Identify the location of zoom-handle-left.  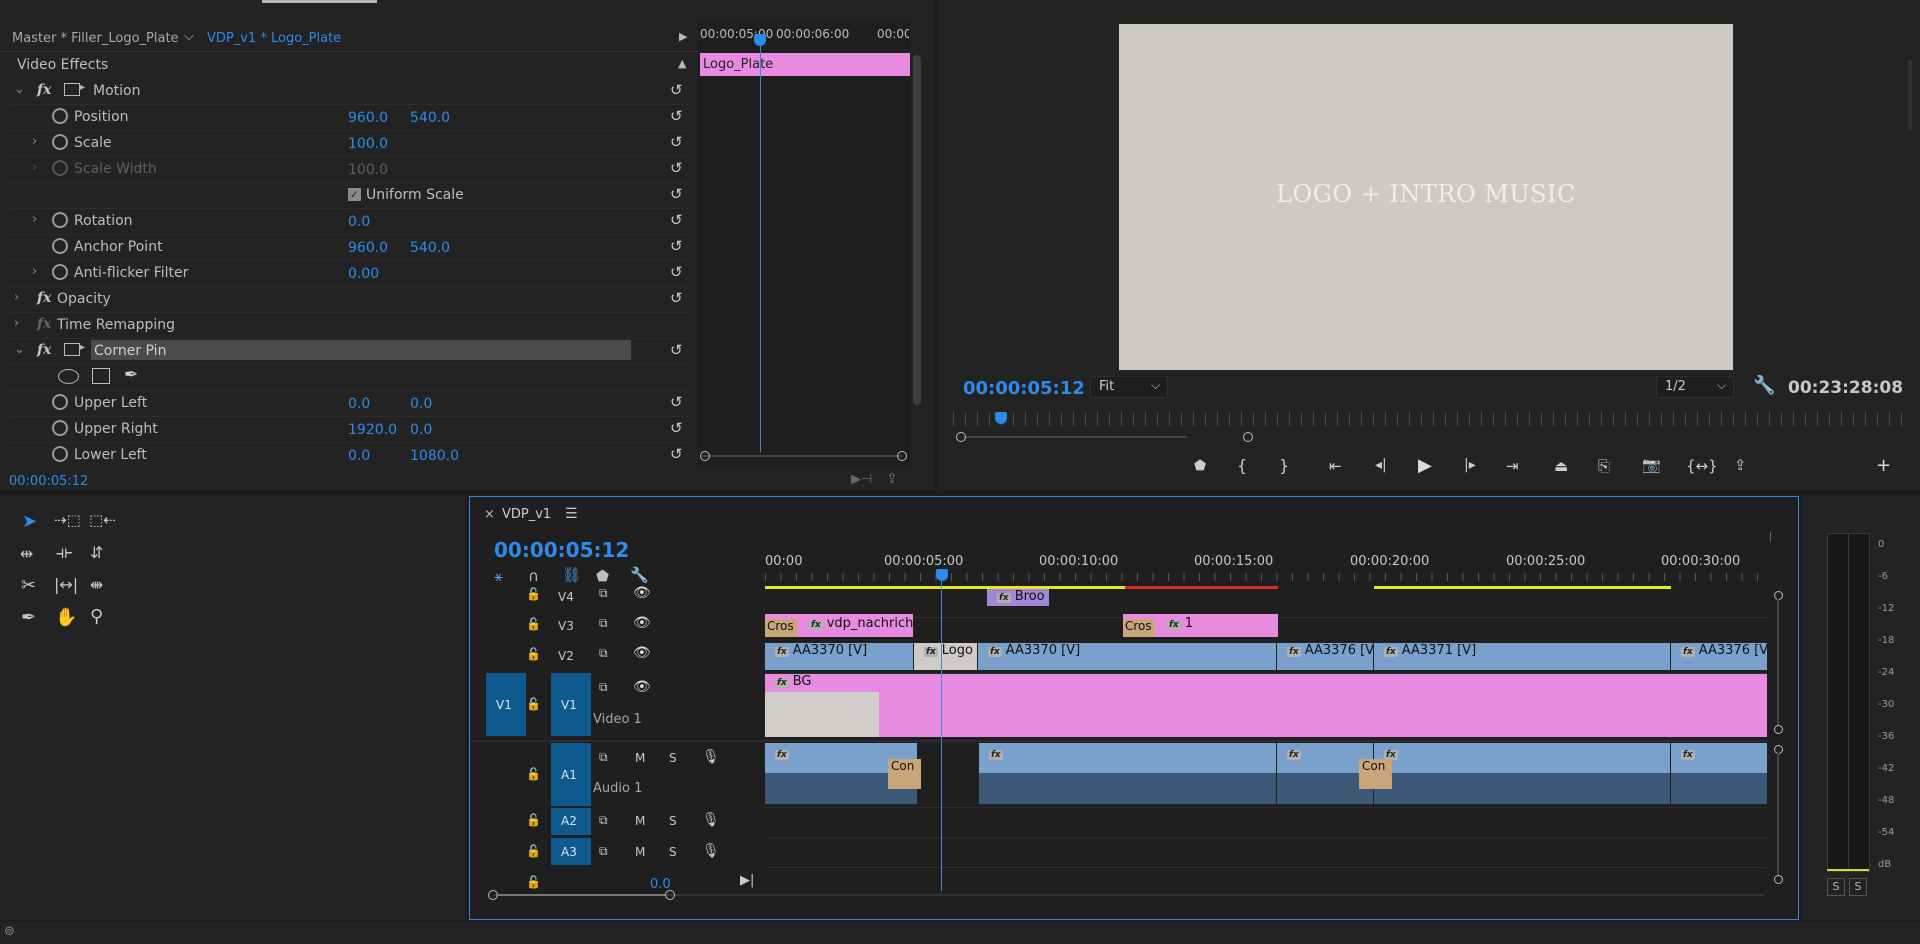
(705, 456).